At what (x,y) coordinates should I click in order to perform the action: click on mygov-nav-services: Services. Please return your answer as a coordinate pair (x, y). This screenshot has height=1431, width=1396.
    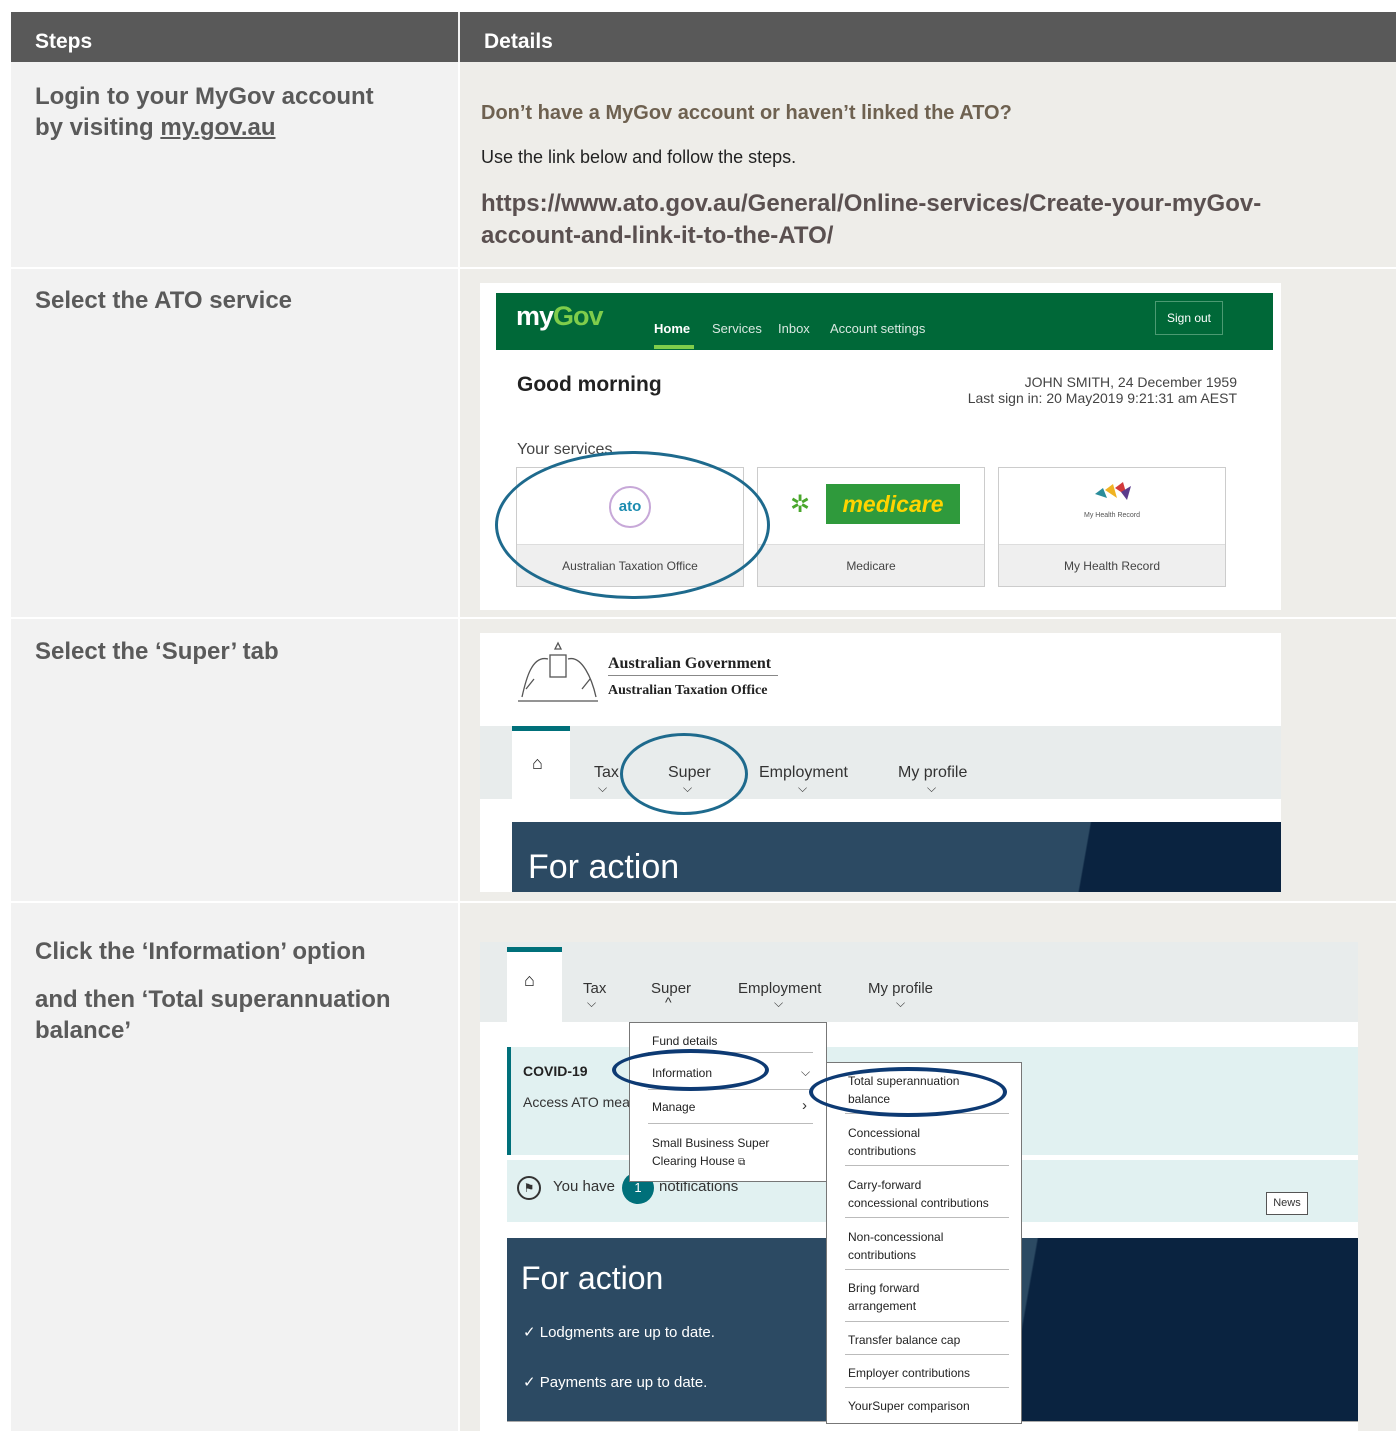
    Looking at the image, I should click on (737, 328).